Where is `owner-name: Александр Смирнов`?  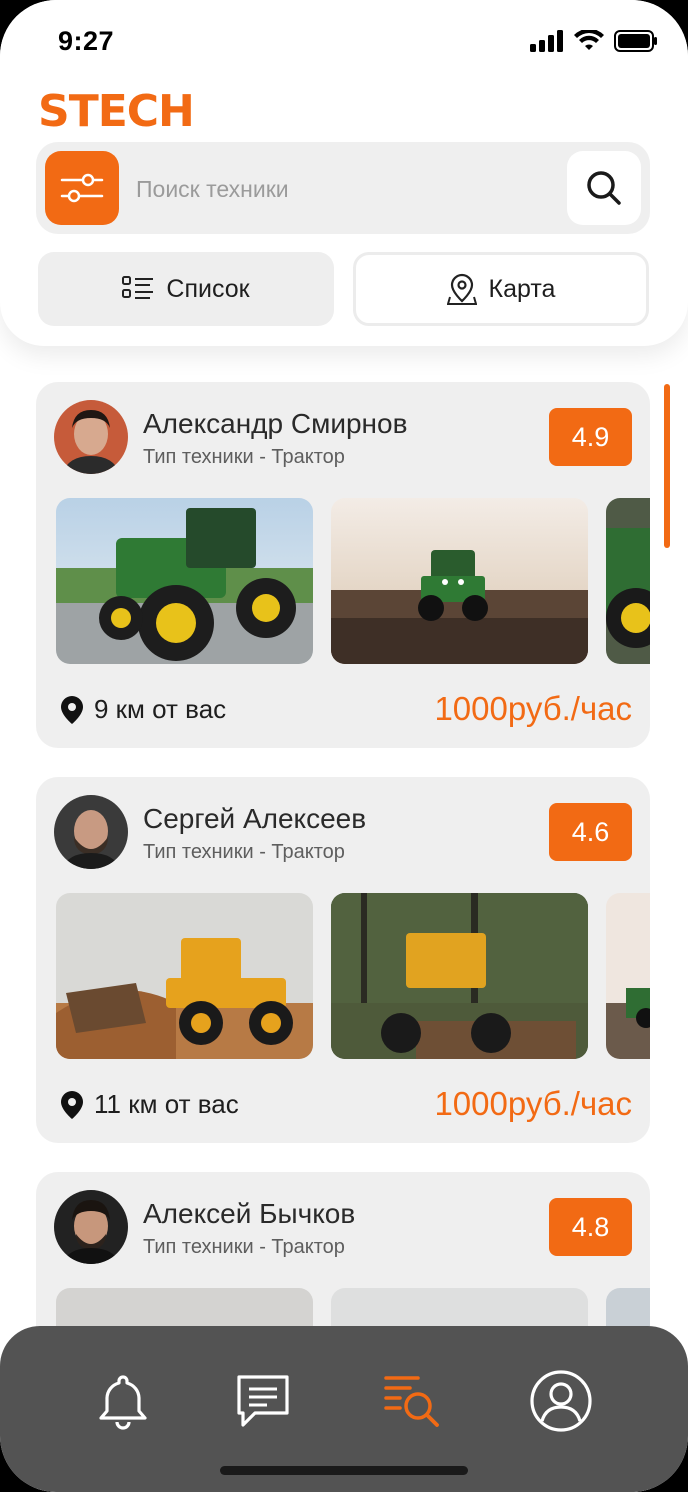 owner-name: Александр Смирнов is located at coordinates (275, 423).